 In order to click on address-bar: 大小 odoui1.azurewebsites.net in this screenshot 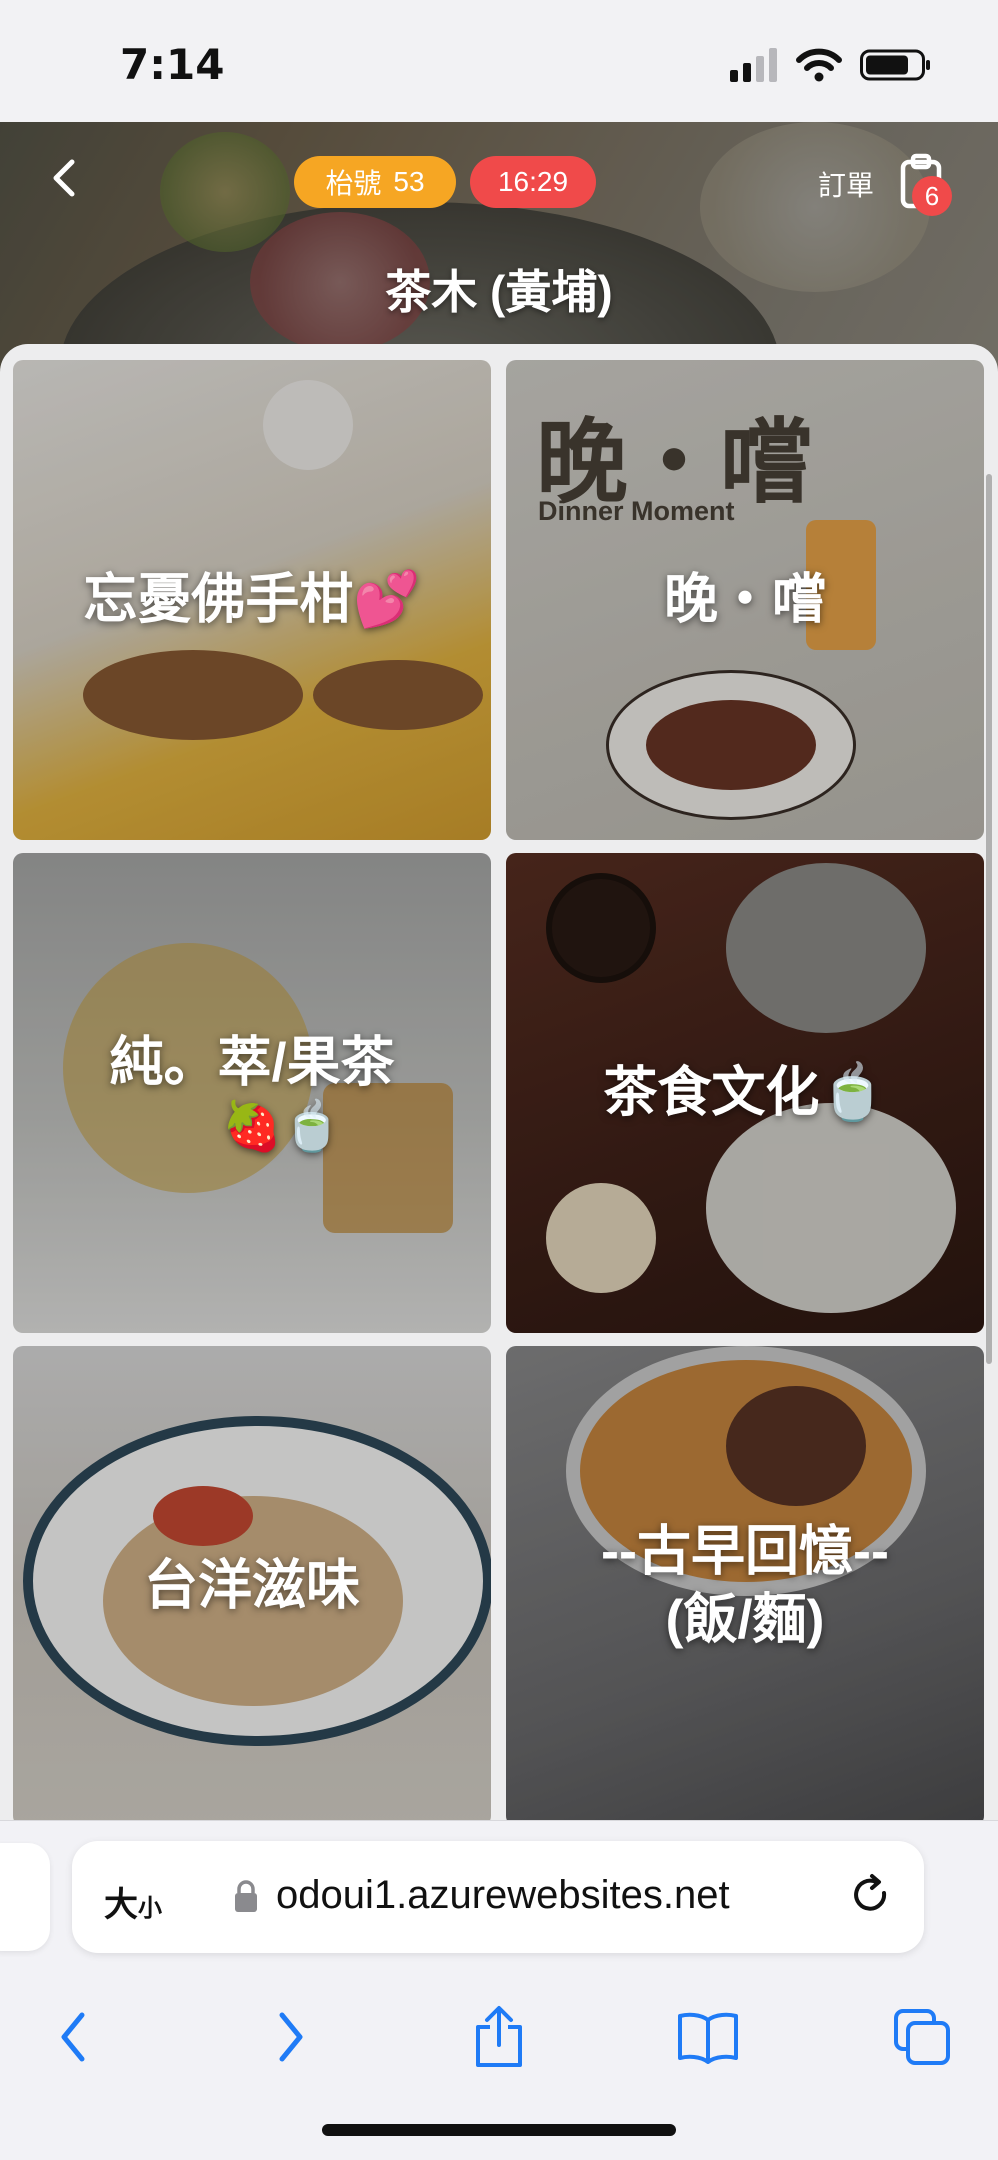, I will do `click(498, 1897)`.